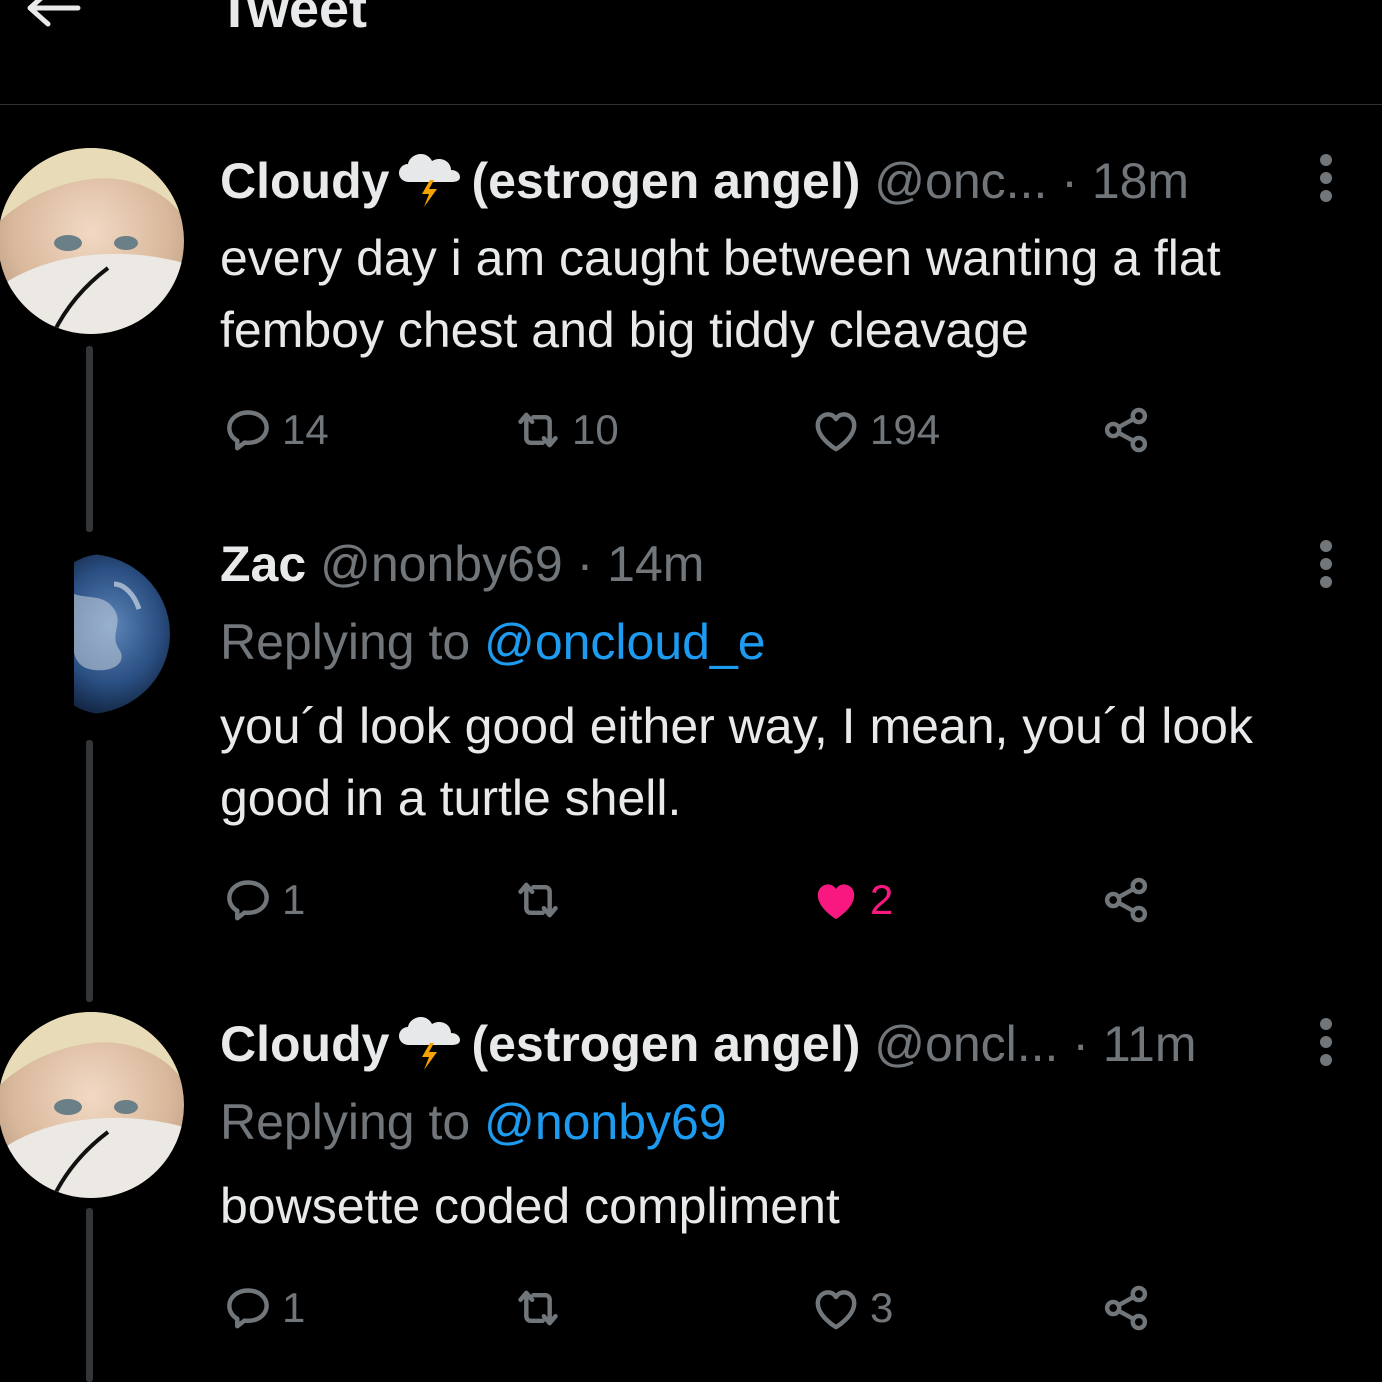  Describe the element at coordinates (905, 429) in the screenshot. I see `like-count: 194` at that location.